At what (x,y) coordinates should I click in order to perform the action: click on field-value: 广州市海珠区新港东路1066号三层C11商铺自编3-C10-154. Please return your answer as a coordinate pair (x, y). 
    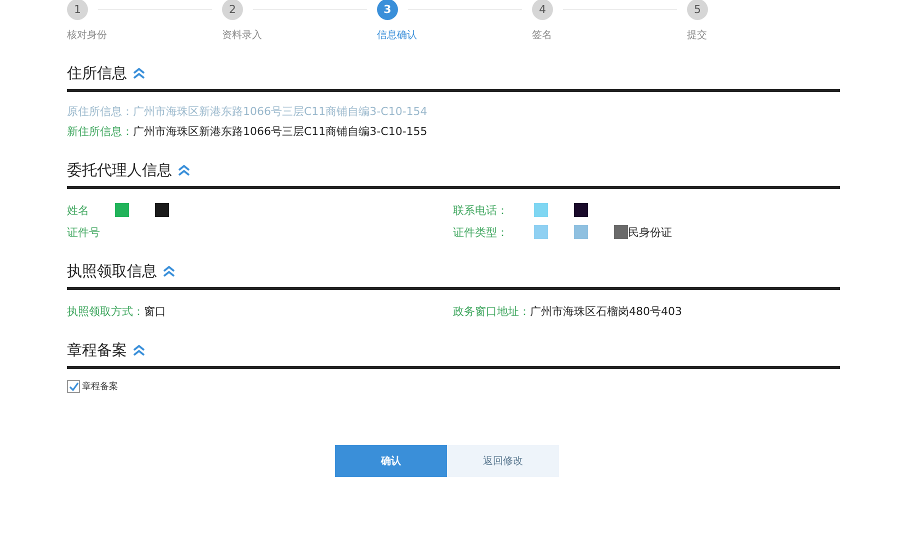
    Looking at the image, I should click on (280, 111).